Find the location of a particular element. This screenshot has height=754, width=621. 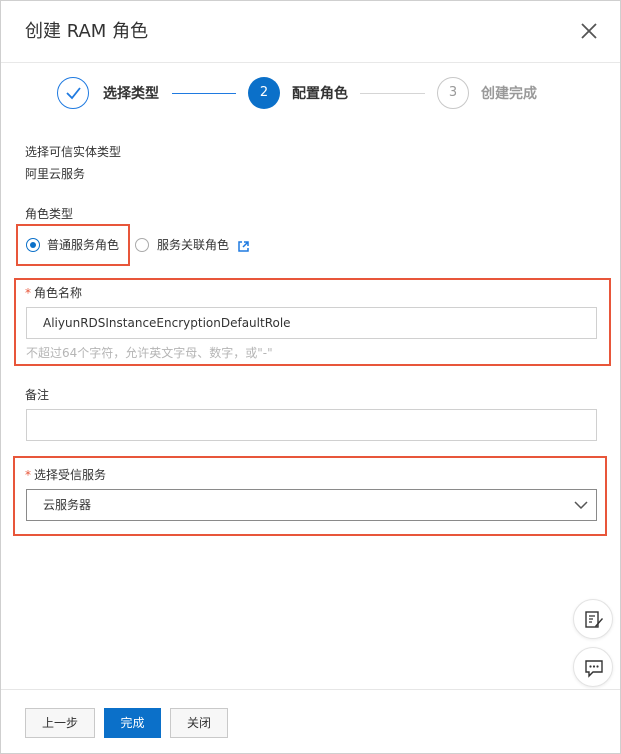

step-1-label: 选择类型 is located at coordinates (131, 94).